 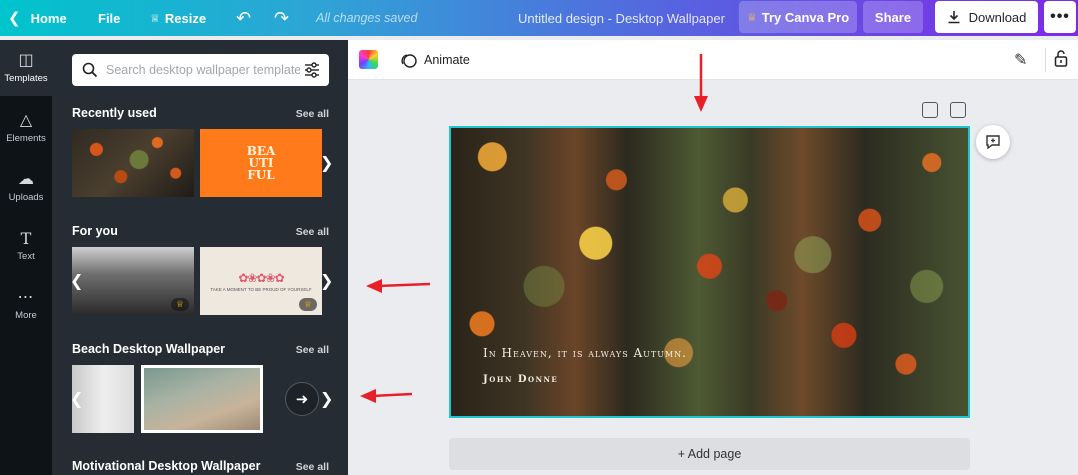 I want to click on resize-button: ♕ Resize, so click(x=178, y=18).